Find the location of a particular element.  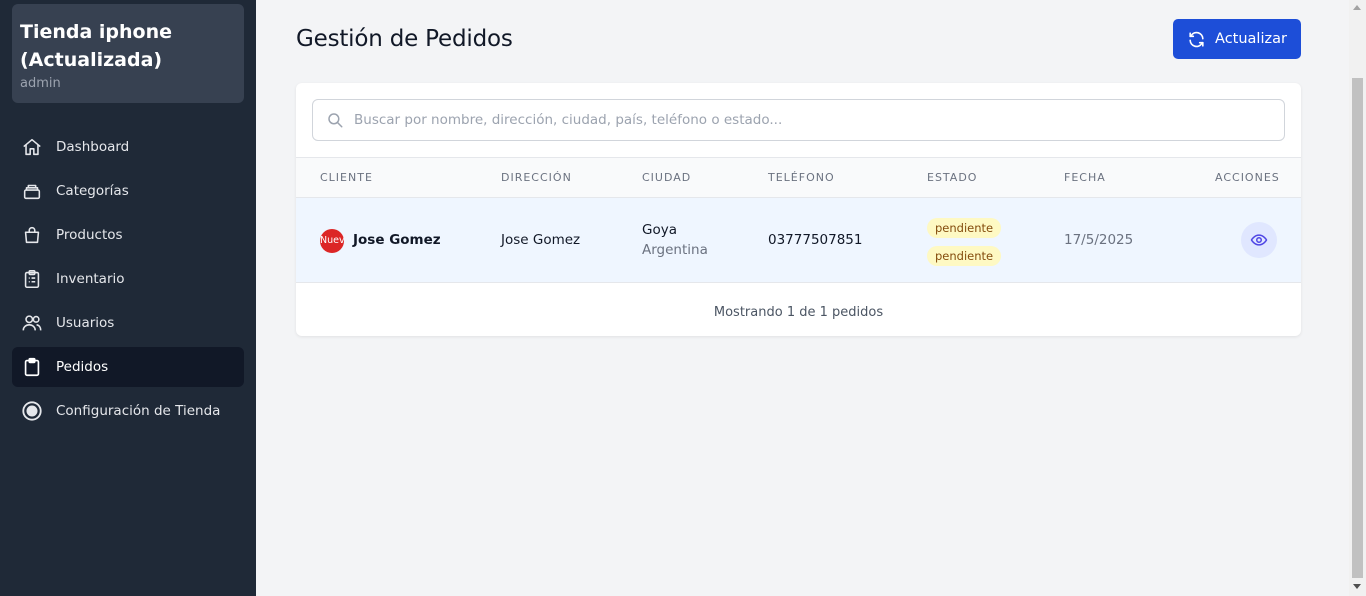

refresh-button-label: Actualizar is located at coordinates (1251, 39).